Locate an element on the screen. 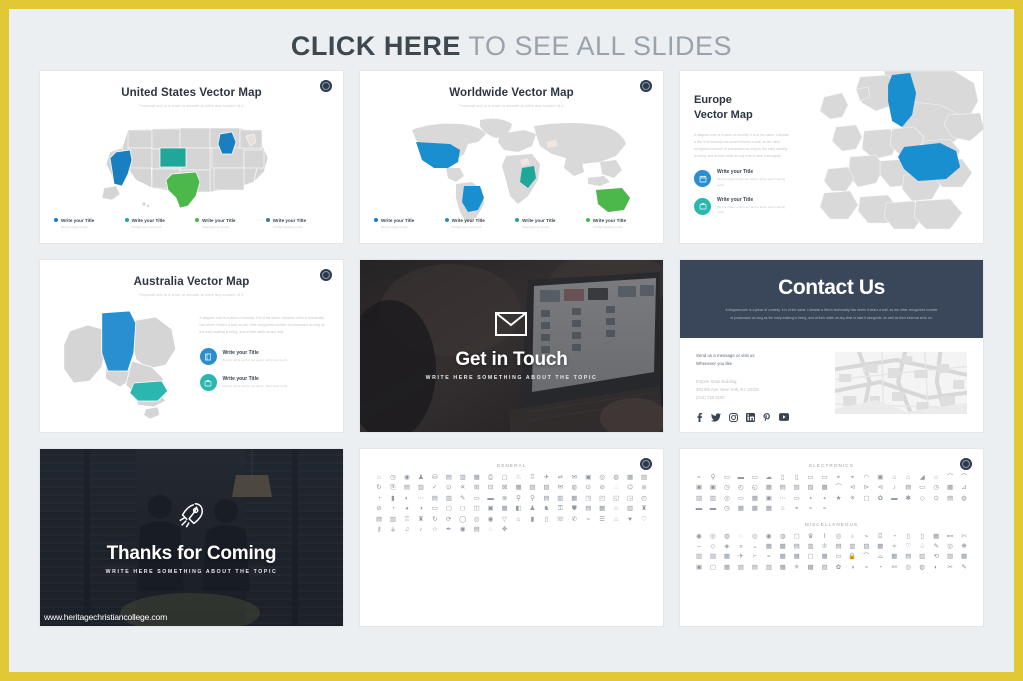  icon-glyph: ⊟ is located at coordinates (490, 487).